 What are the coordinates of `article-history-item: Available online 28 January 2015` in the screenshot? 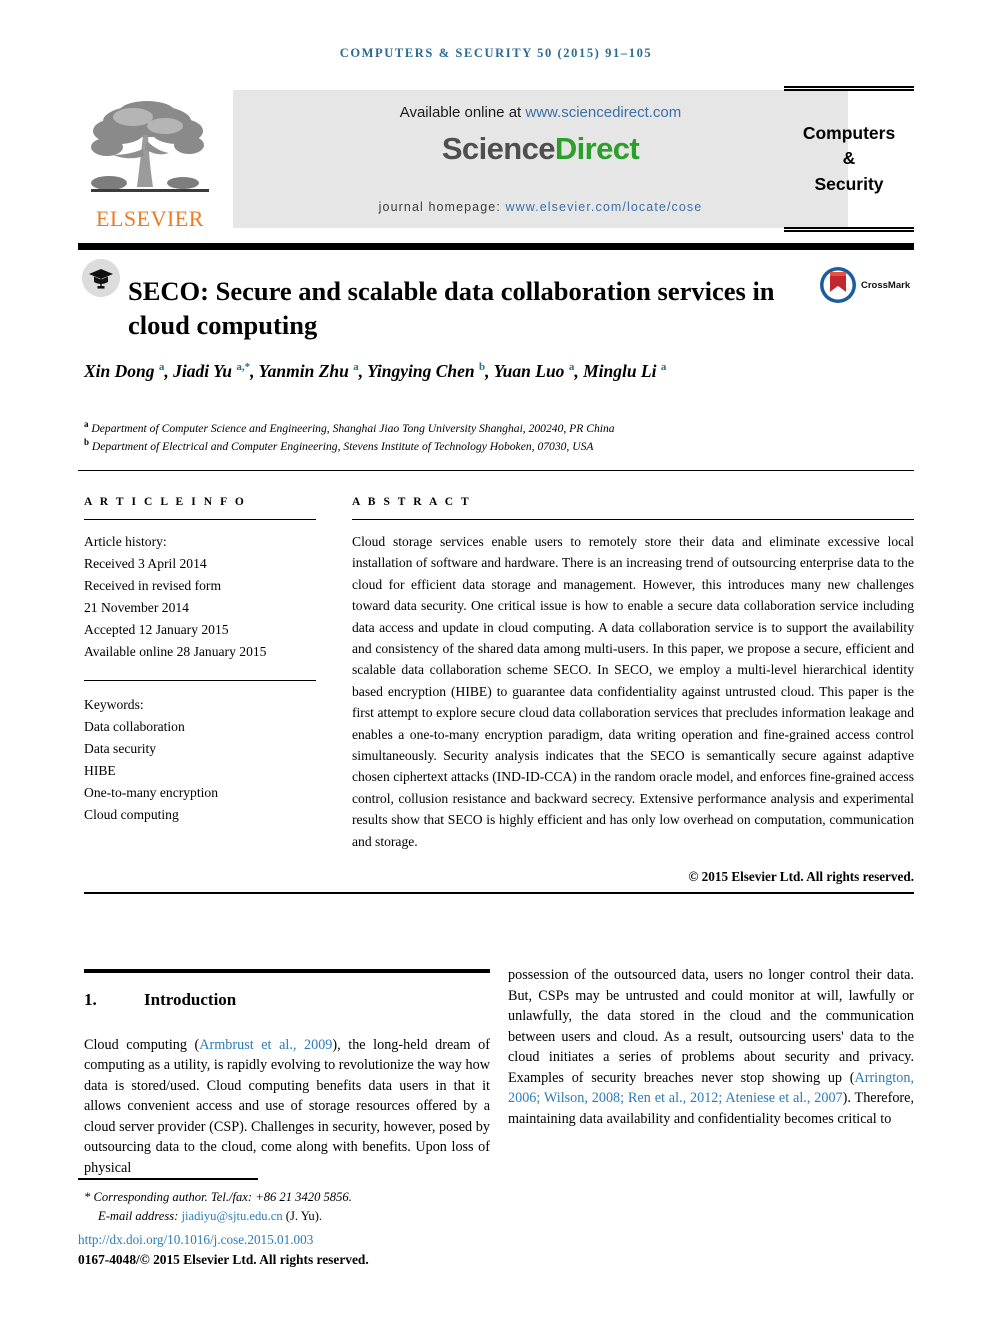 It's located at (175, 652).